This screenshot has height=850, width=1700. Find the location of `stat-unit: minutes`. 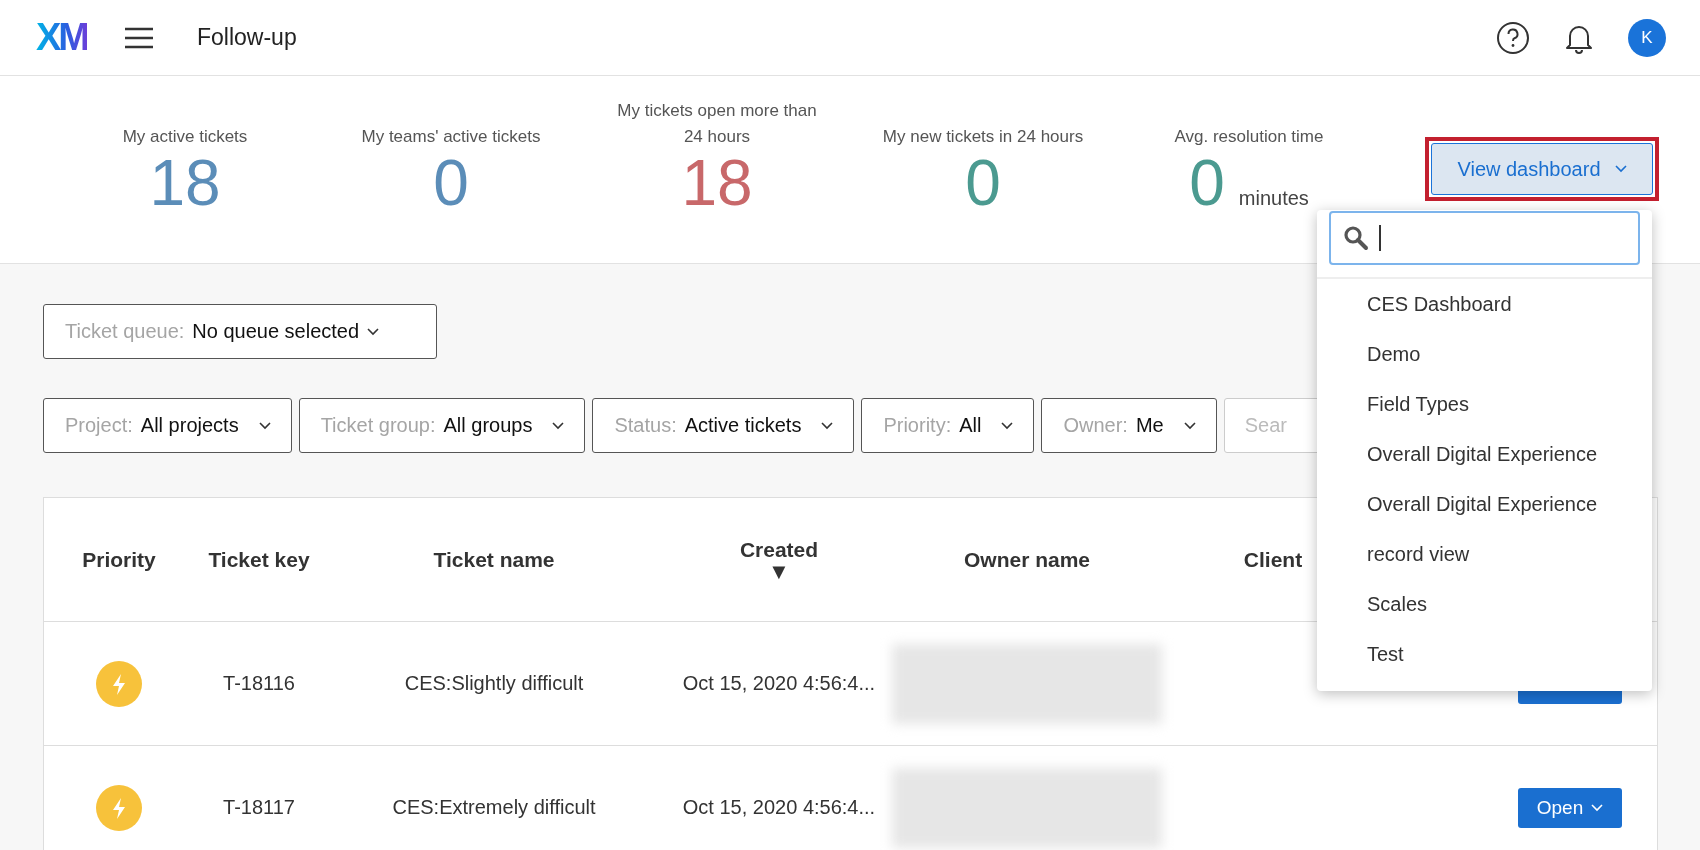

stat-unit: minutes is located at coordinates (1273, 198).